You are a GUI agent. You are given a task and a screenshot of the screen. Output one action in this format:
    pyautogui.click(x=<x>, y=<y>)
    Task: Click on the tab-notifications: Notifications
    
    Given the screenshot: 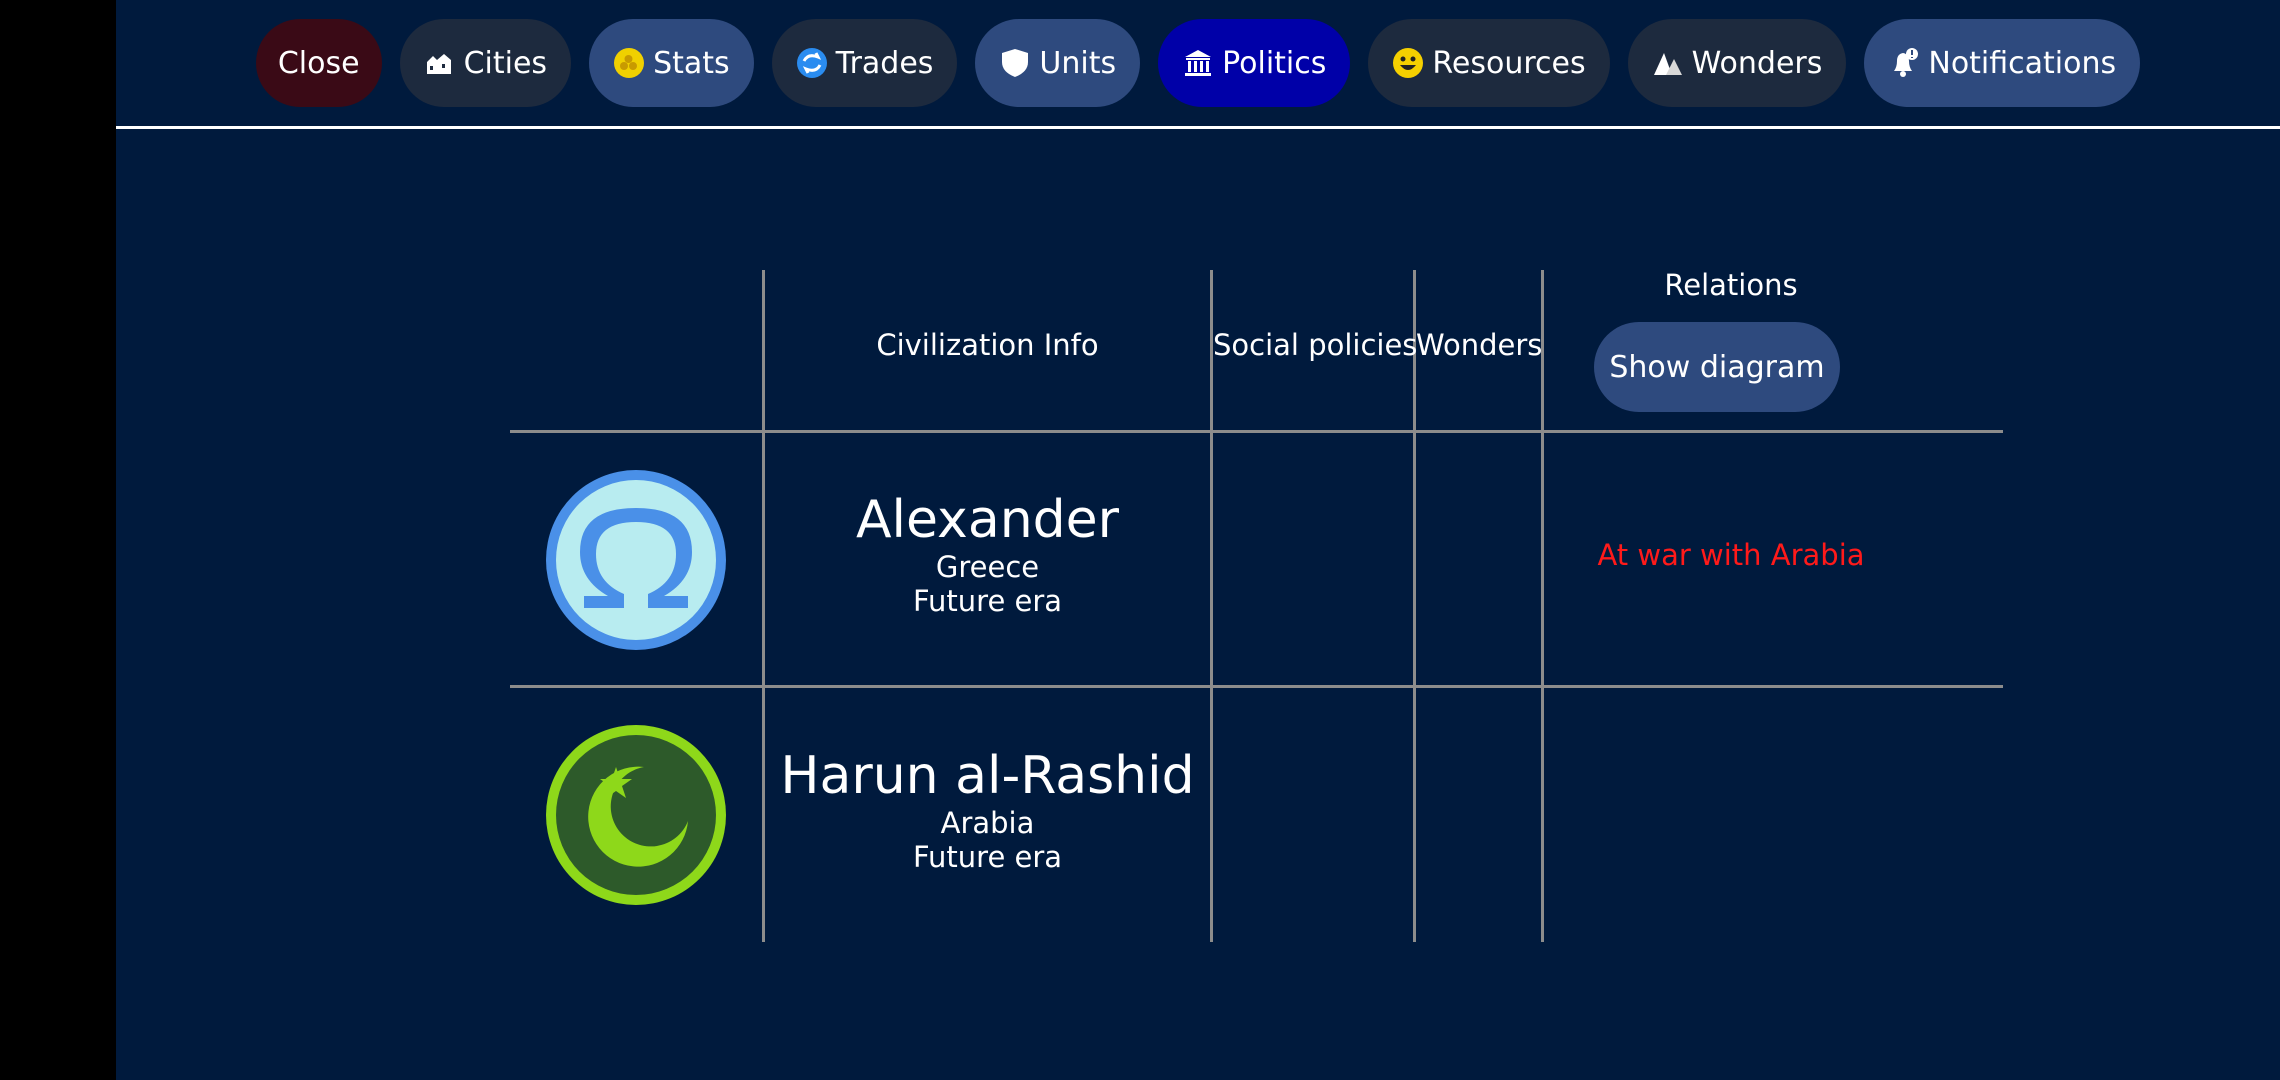 What is the action you would take?
    pyautogui.click(x=2002, y=63)
    